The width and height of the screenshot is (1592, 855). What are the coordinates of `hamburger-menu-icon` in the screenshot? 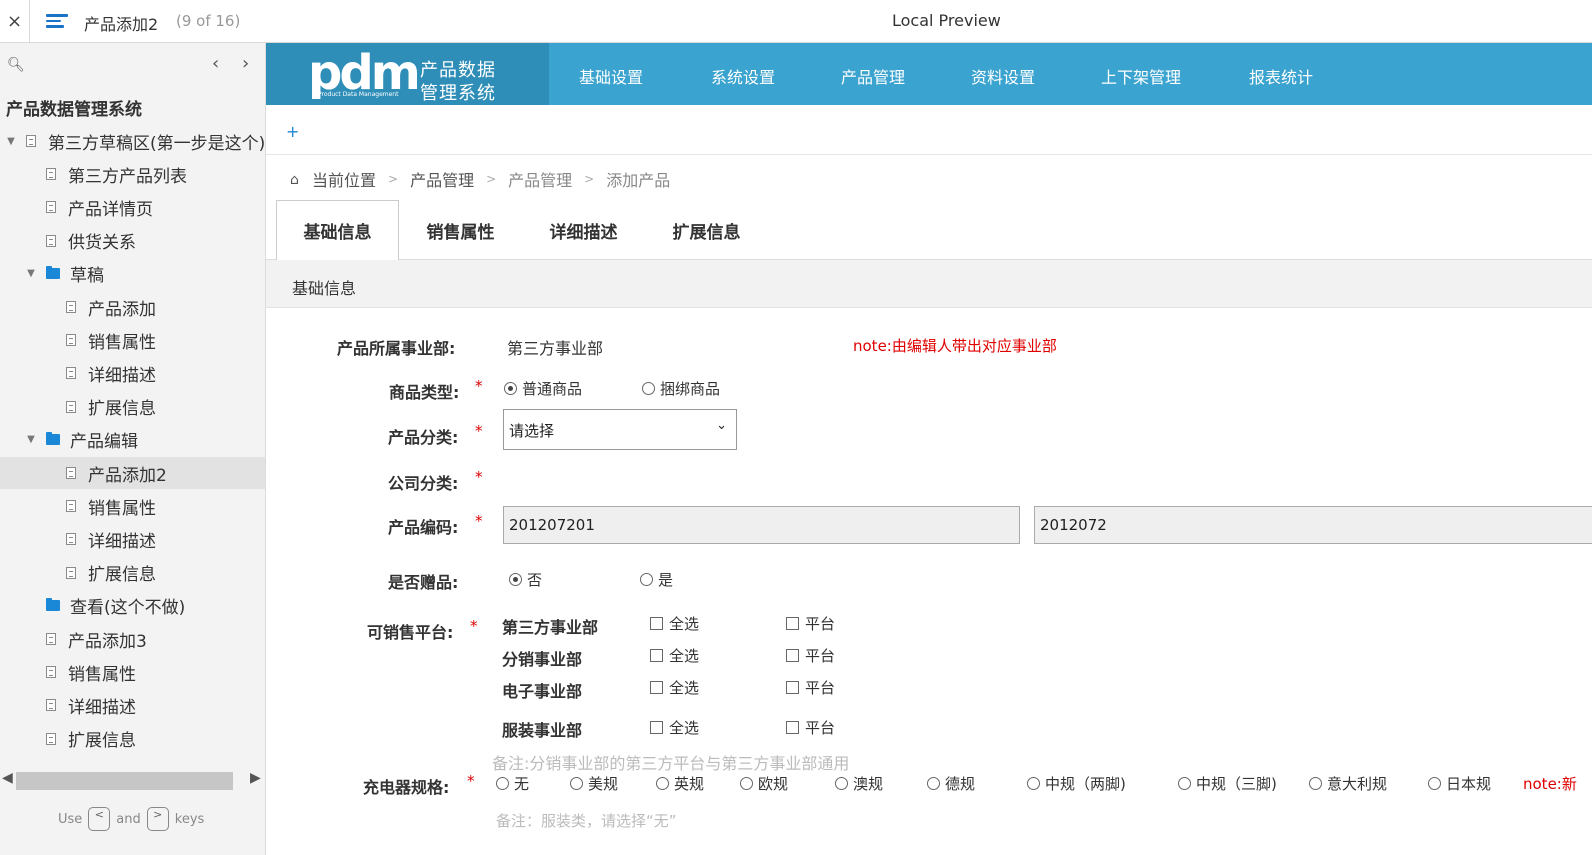 It's located at (57, 21).